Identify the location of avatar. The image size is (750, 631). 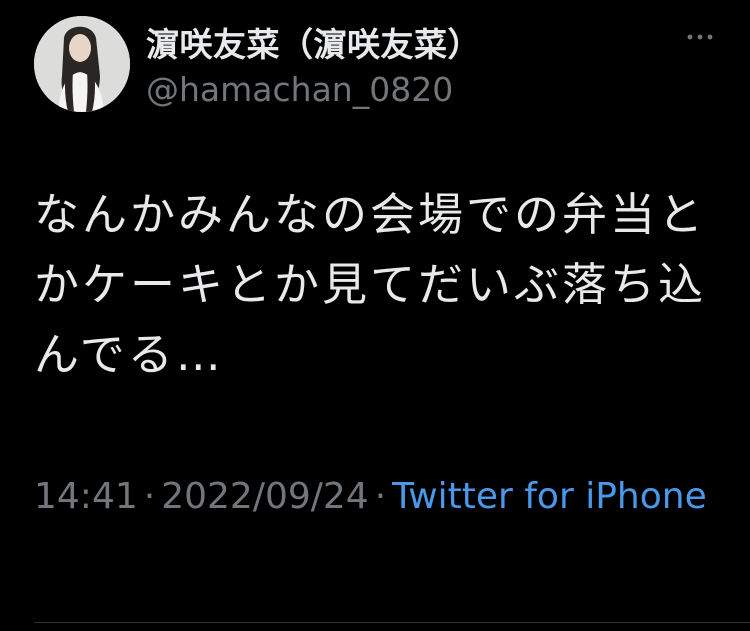
(82, 64).